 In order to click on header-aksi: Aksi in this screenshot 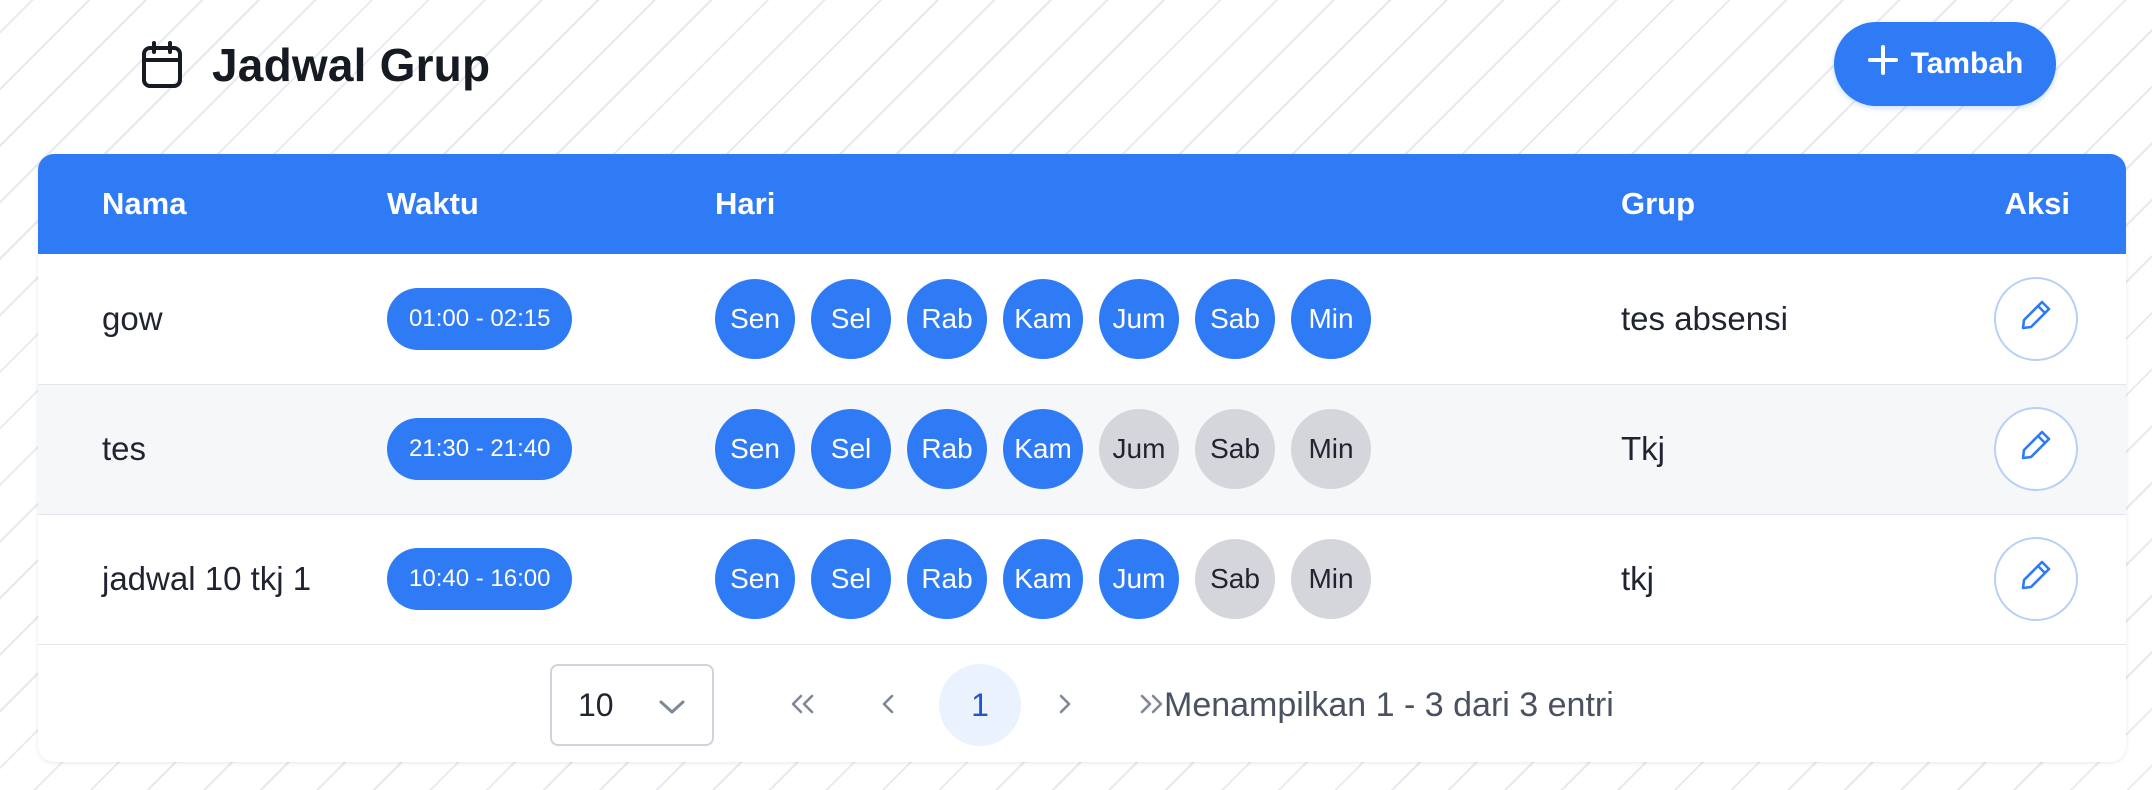, I will do `click(2037, 203)`.